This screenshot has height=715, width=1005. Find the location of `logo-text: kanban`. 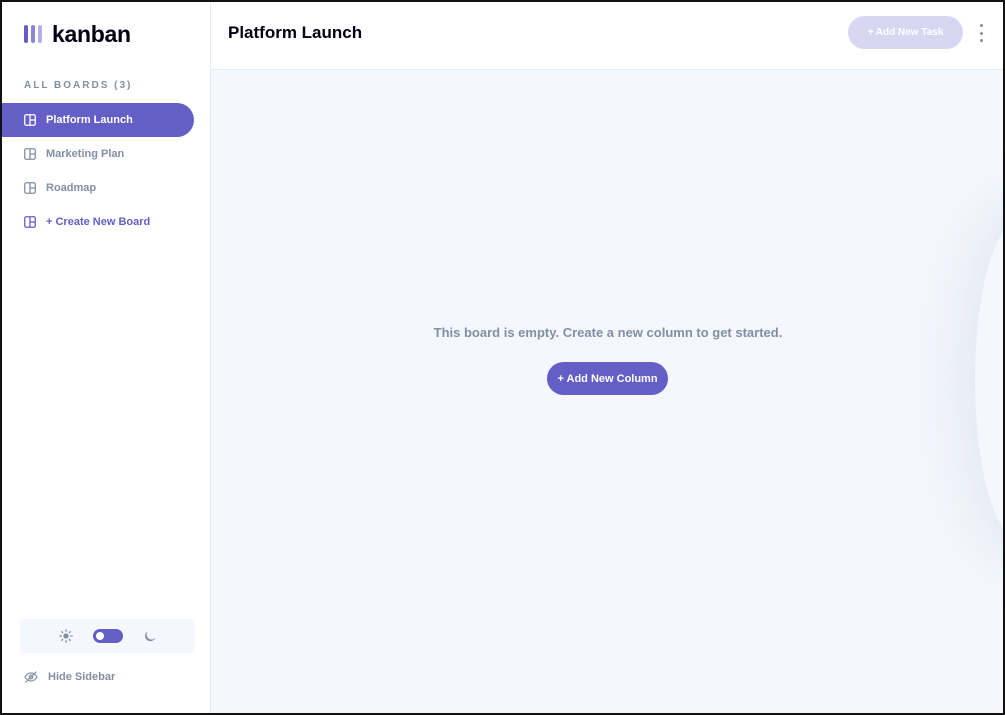

logo-text: kanban is located at coordinates (91, 33).